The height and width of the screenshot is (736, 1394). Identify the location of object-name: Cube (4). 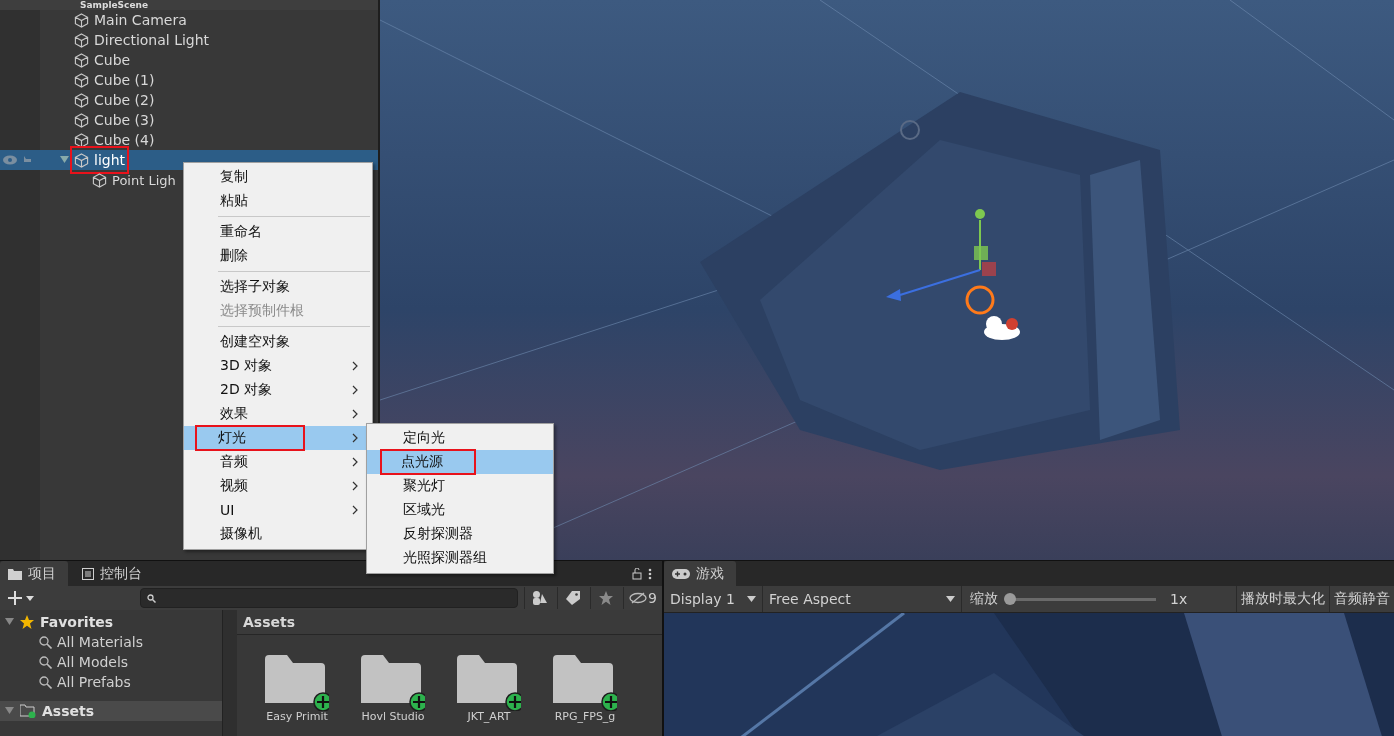
(124, 140).